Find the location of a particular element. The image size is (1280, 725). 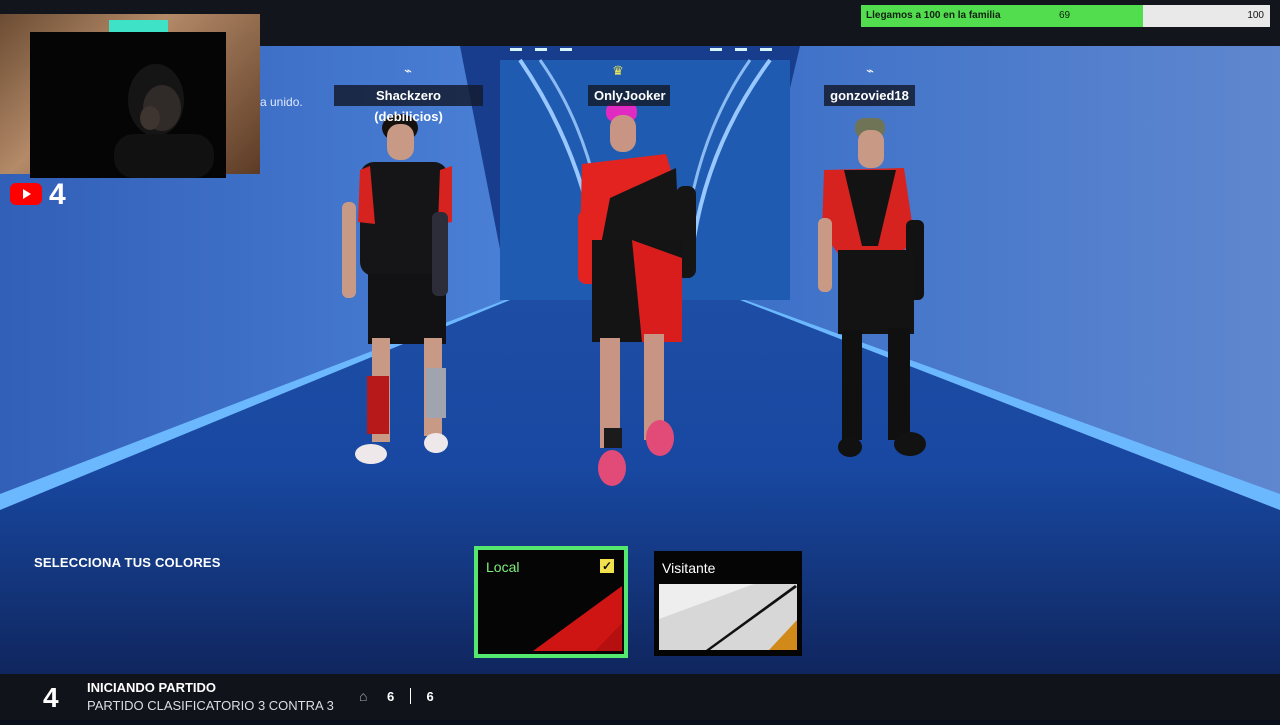

family-goal-progress: Llegamos a 100 en la familia 69 100 is located at coordinates (1065, 16).